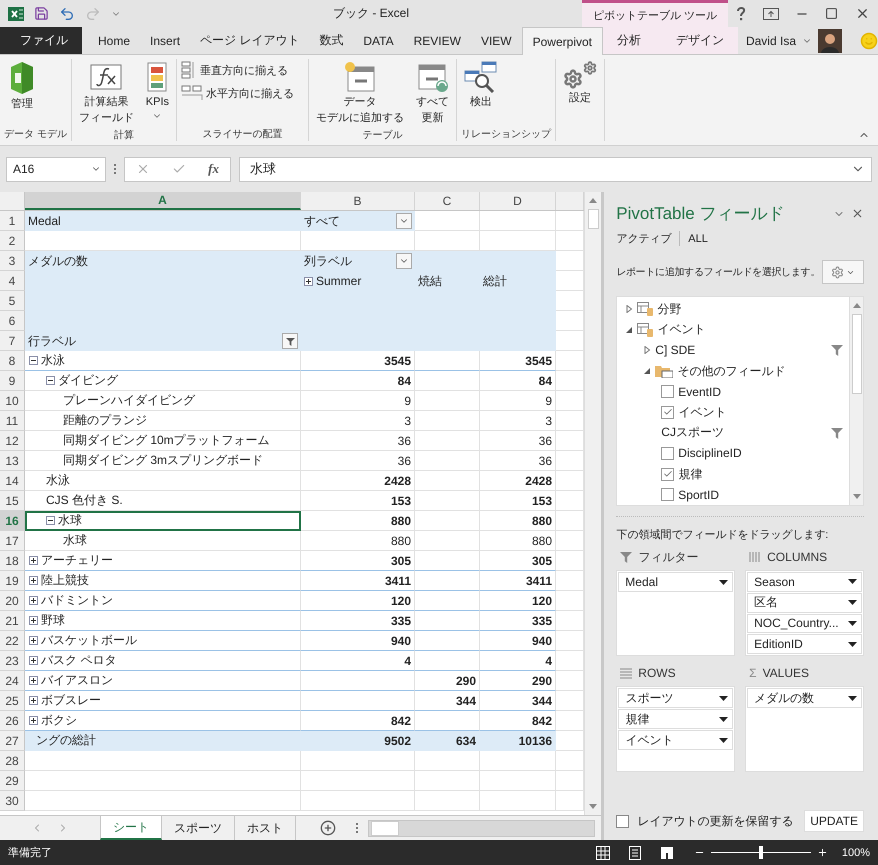 The width and height of the screenshot is (878, 865). What do you see at coordinates (407, 661) in the screenshot?
I see `value-text: 4` at bounding box center [407, 661].